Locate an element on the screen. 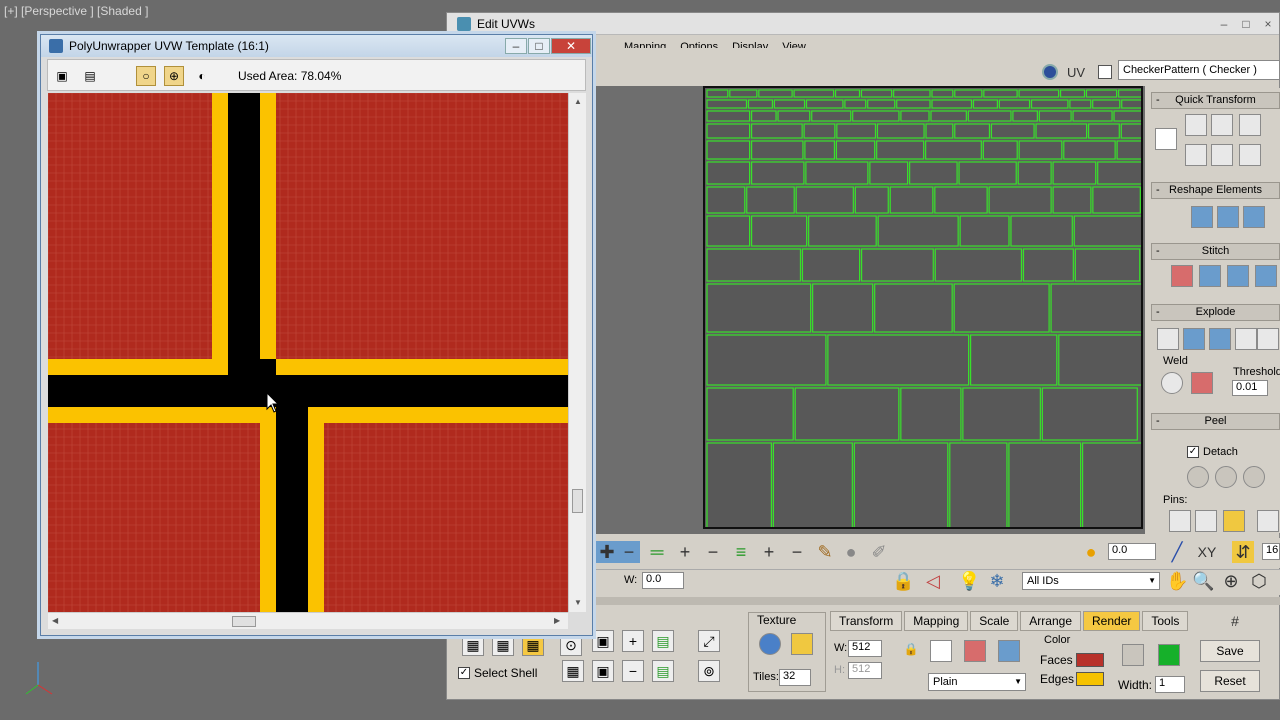 The image size is (1280, 720). weld-target-icon is located at coordinates (1172, 383).